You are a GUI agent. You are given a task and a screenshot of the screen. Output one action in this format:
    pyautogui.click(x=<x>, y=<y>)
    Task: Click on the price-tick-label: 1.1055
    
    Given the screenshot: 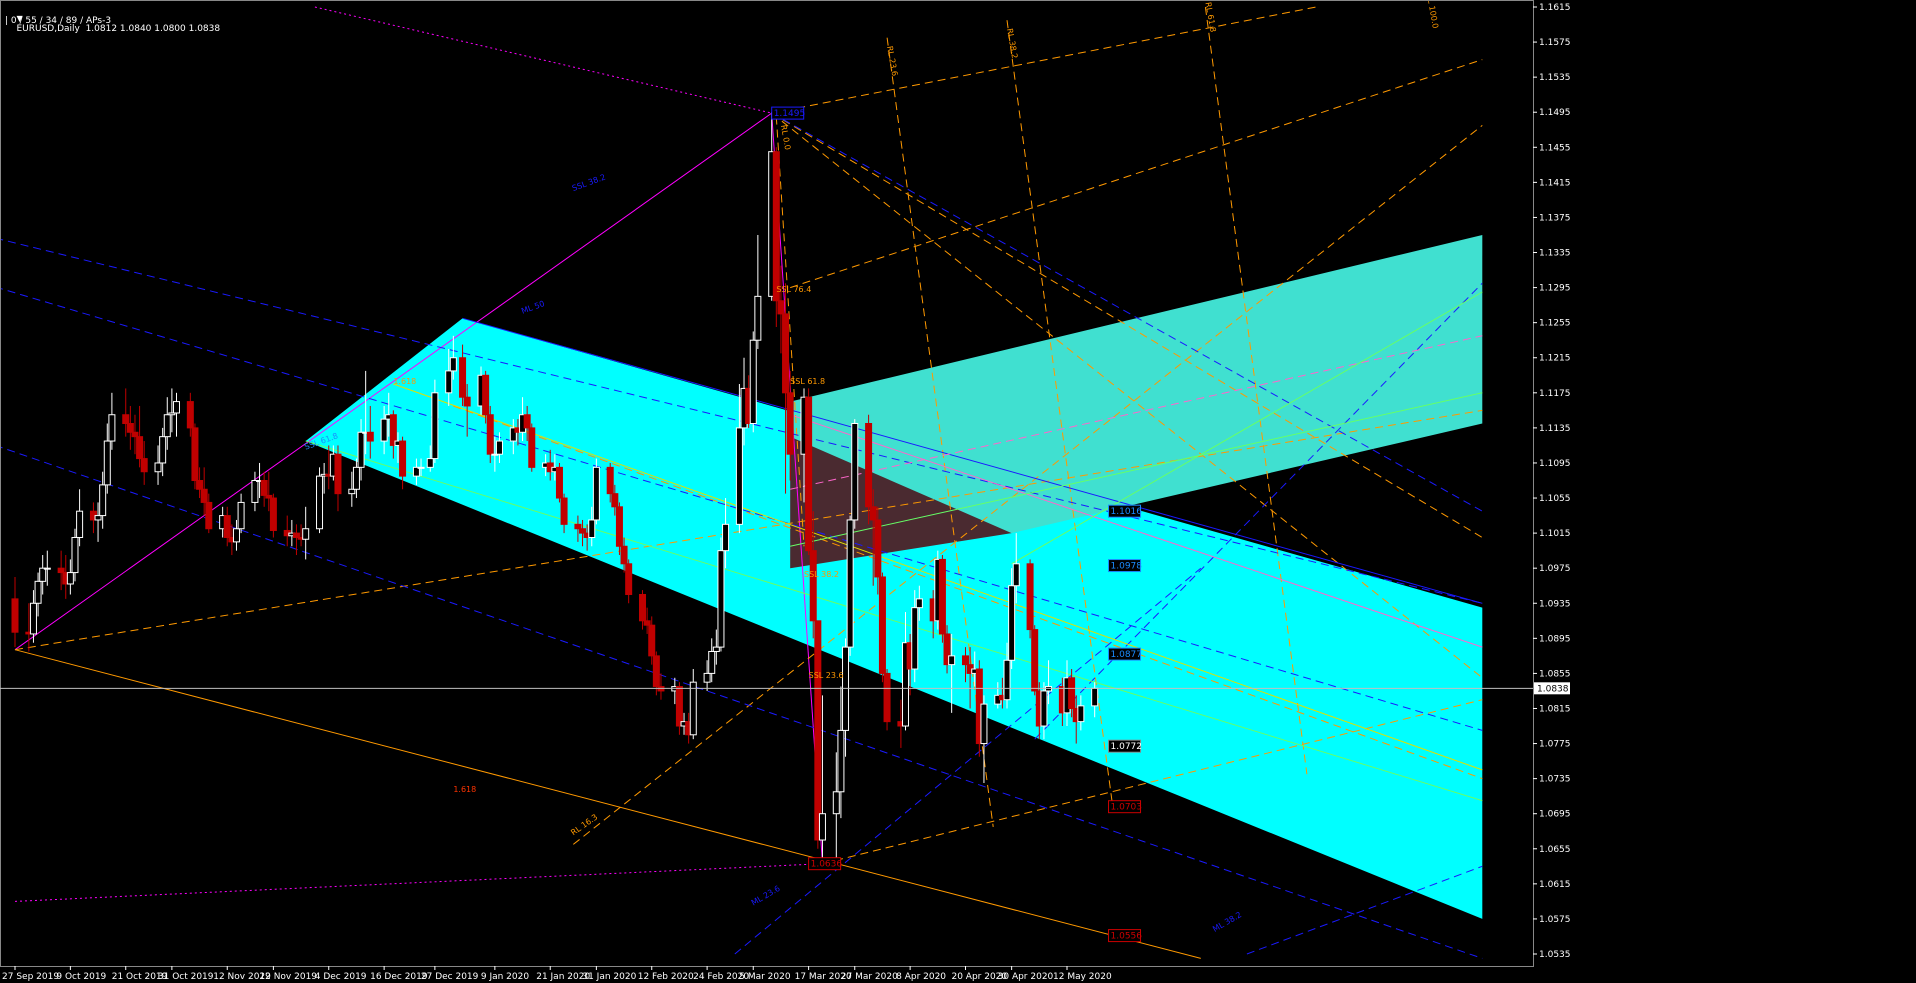 What is the action you would take?
    pyautogui.click(x=1555, y=499)
    